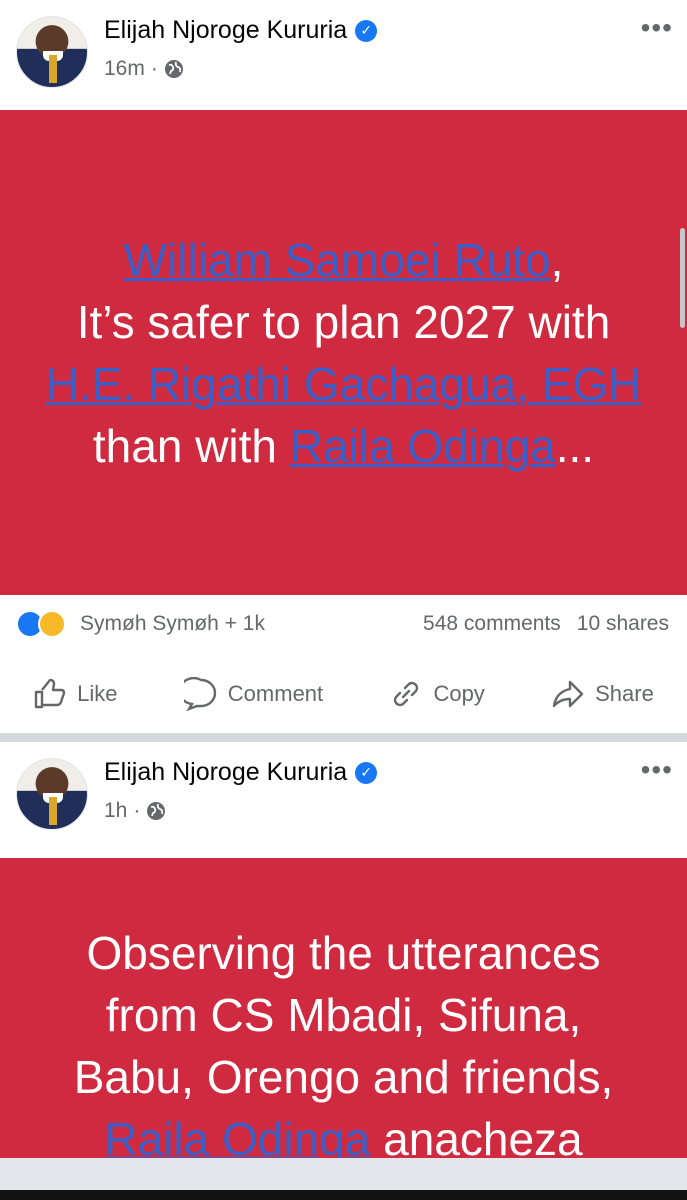  I want to click on shares-count: 10 shares, so click(623, 624).